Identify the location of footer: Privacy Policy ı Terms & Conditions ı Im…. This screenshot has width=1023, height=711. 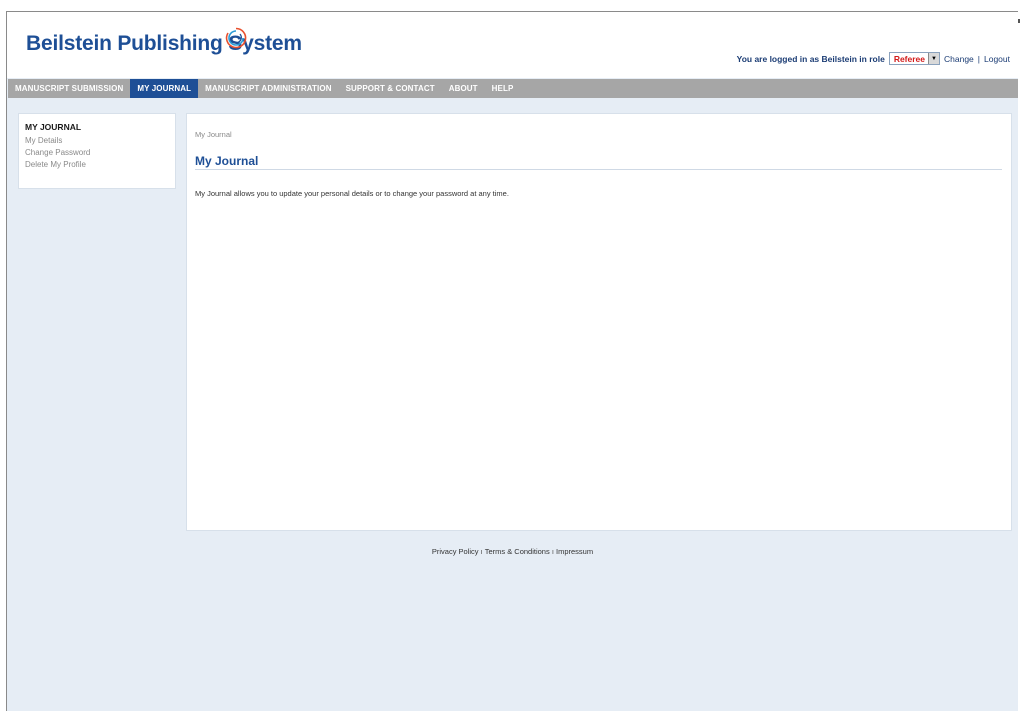
(512, 551).